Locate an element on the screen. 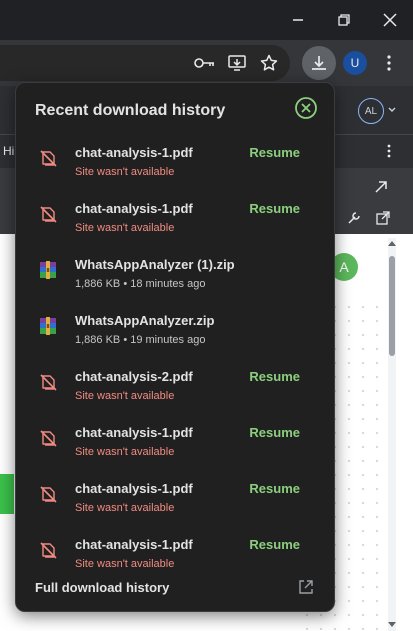 The image size is (413, 631). chevron-down-icon is located at coordinates (392, 109).